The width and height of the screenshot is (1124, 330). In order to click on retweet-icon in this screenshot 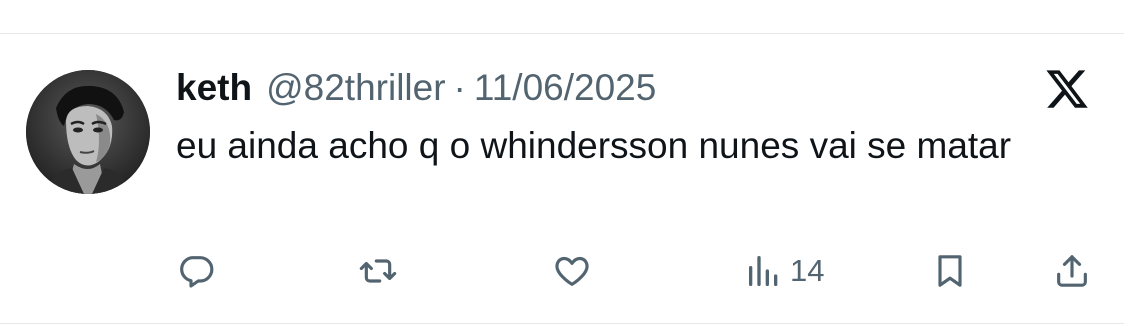, I will do `click(378, 271)`.